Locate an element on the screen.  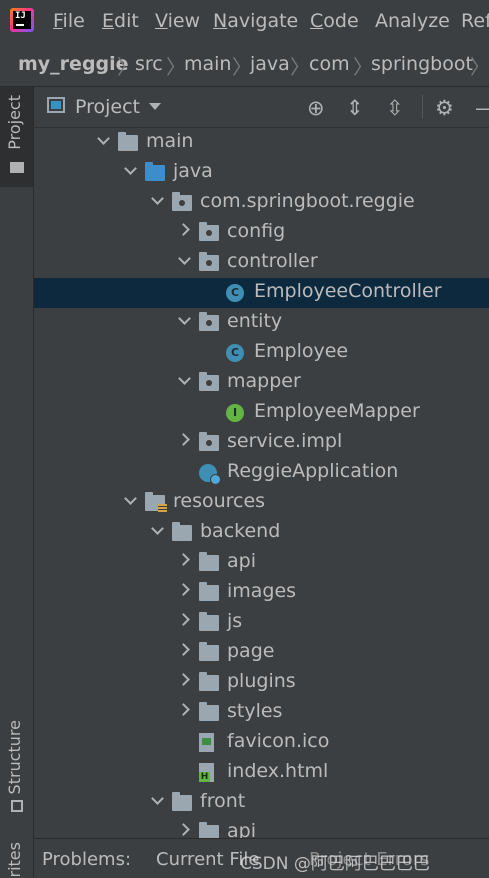
tree-row: plugins is located at coordinates (261, 683).